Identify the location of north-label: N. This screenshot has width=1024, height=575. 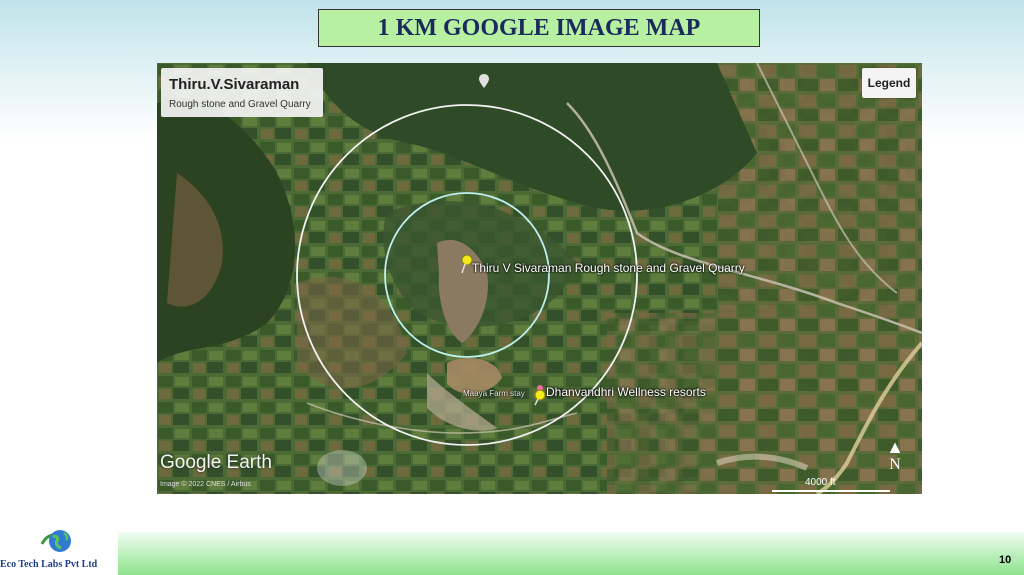
(895, 464).